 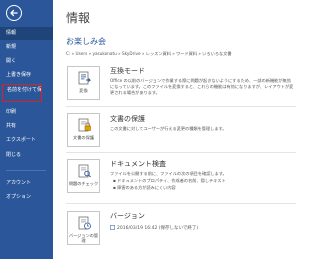 I want to click on convert-button-label: 変換, so click(x=83, y=90).